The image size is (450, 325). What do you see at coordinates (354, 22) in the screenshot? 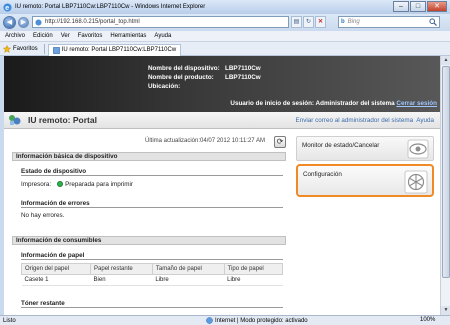
I see `search-placeholder: Bing` at bounding box center [354, 22].